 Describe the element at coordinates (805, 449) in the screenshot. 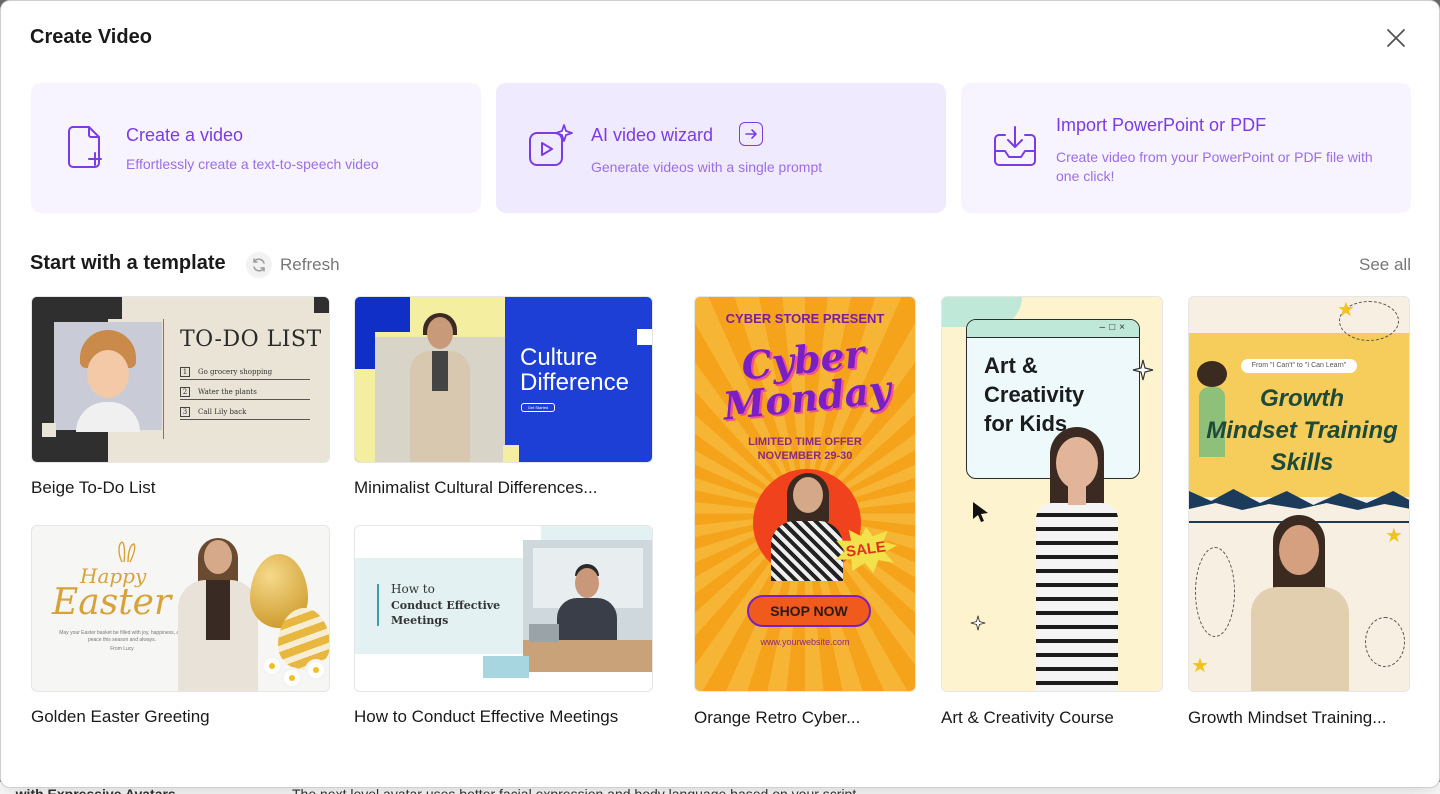

I see `thumb-offer: LIMITED TIME OFFER NOVEMBER 29-30` at that location.